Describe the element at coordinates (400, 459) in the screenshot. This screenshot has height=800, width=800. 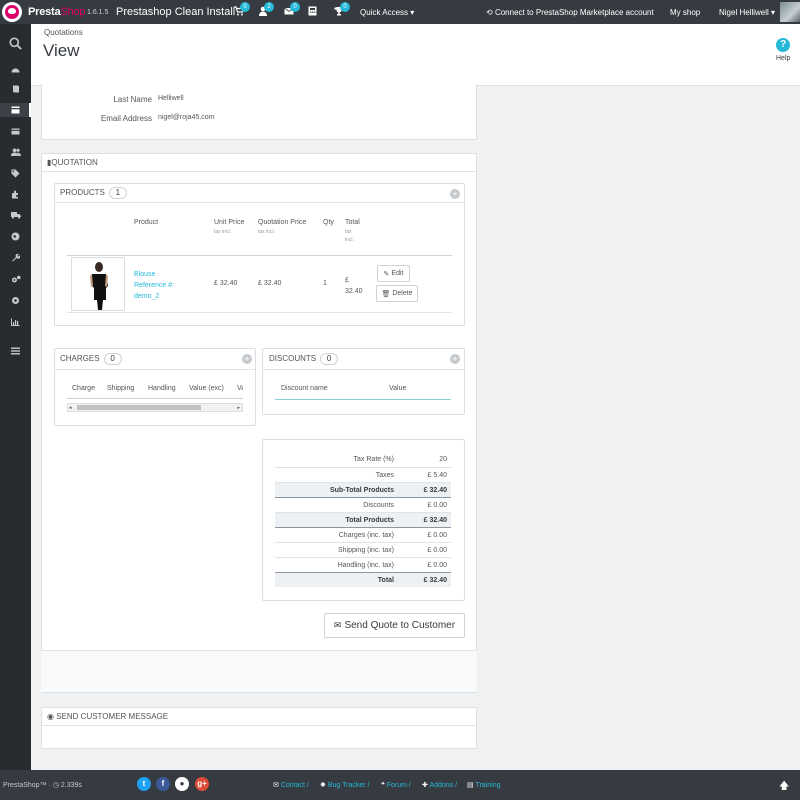
I see `total-row-tax-rate: Tax Rate (%) 20` at that location.